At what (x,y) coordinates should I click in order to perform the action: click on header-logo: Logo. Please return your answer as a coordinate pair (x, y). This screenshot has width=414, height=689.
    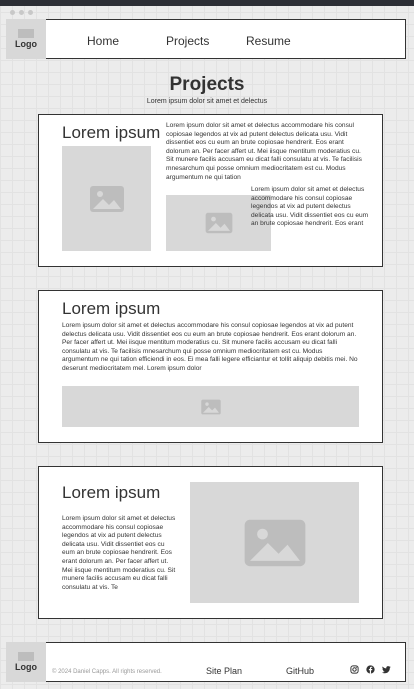
    Looking at the image, I should click on (26, 39).